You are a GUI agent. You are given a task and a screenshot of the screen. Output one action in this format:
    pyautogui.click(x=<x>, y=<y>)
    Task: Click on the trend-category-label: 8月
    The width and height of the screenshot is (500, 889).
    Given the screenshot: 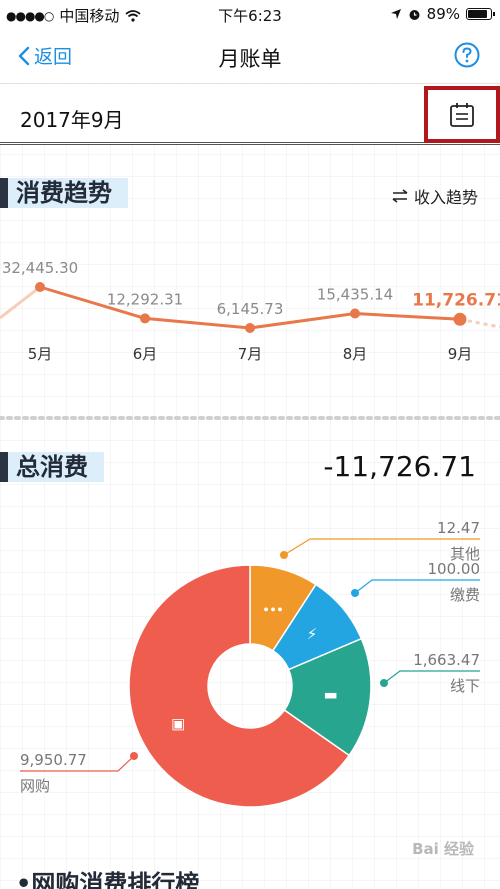 What is the action you would take?
    pyautogui.click(x=355, y=354)
    